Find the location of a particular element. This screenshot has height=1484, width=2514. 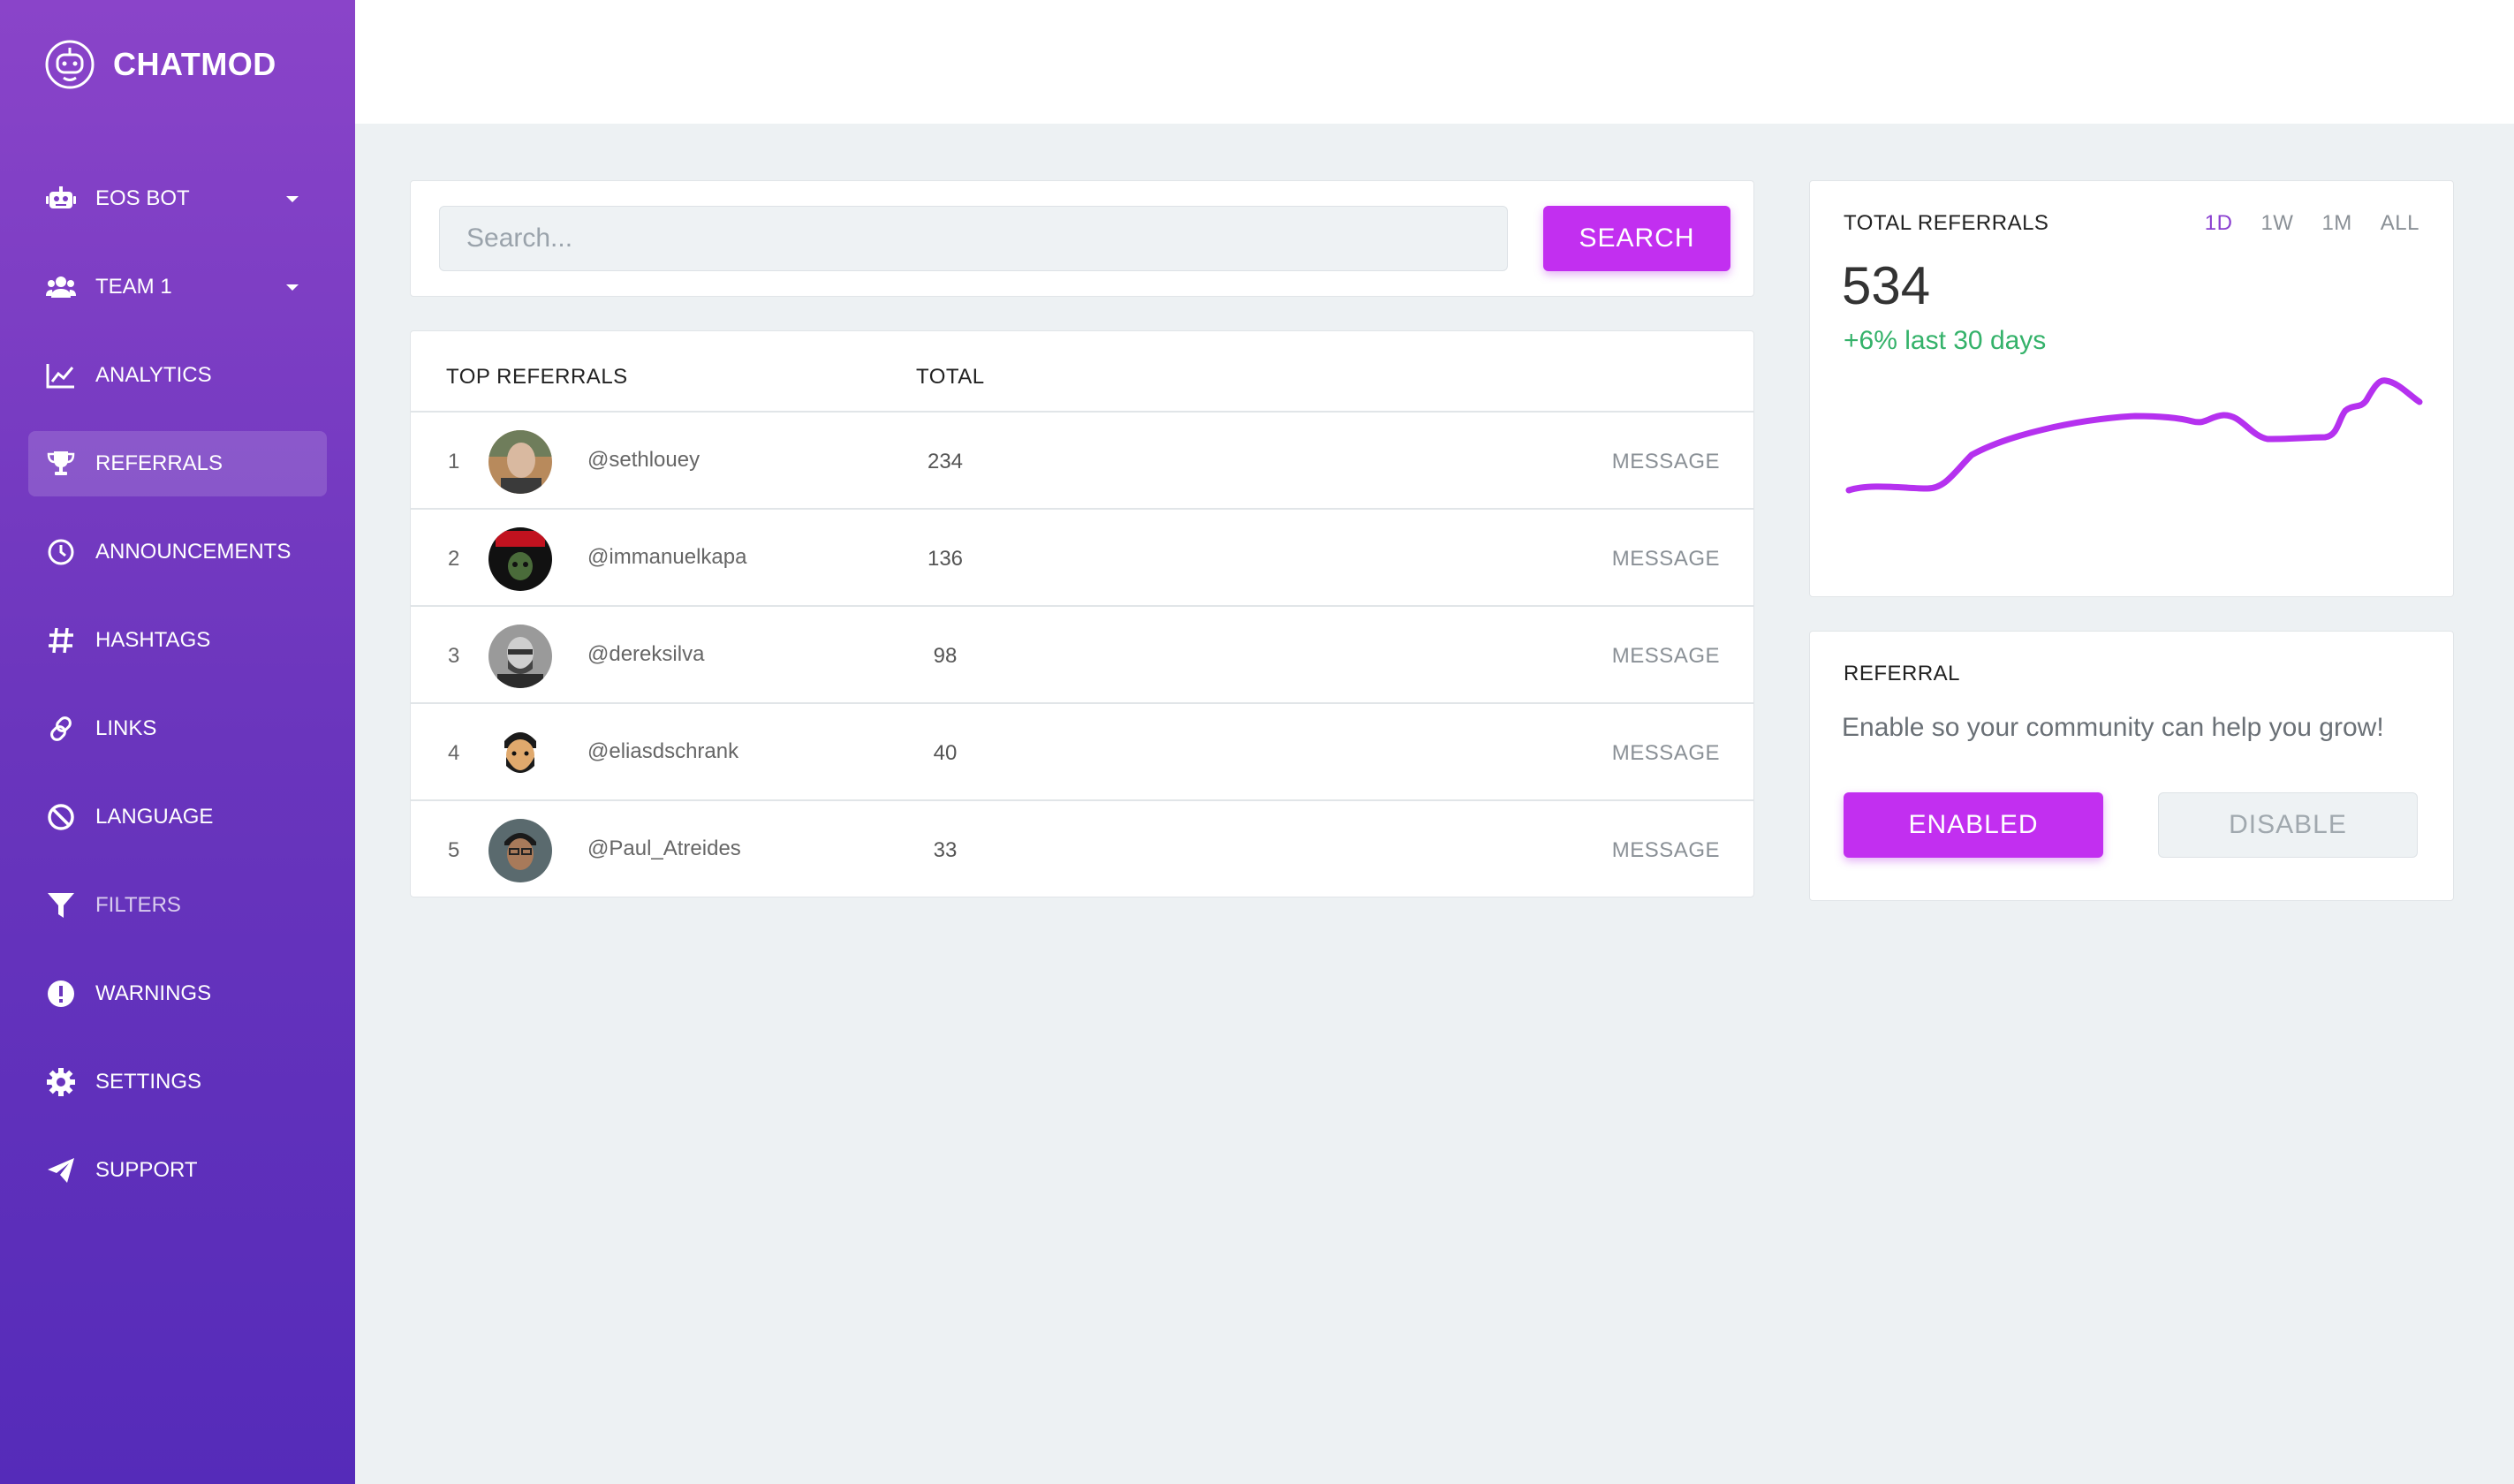

sidebar-item-announcements: ANNOUNCEMENTS is located at coordinates (178, 552).